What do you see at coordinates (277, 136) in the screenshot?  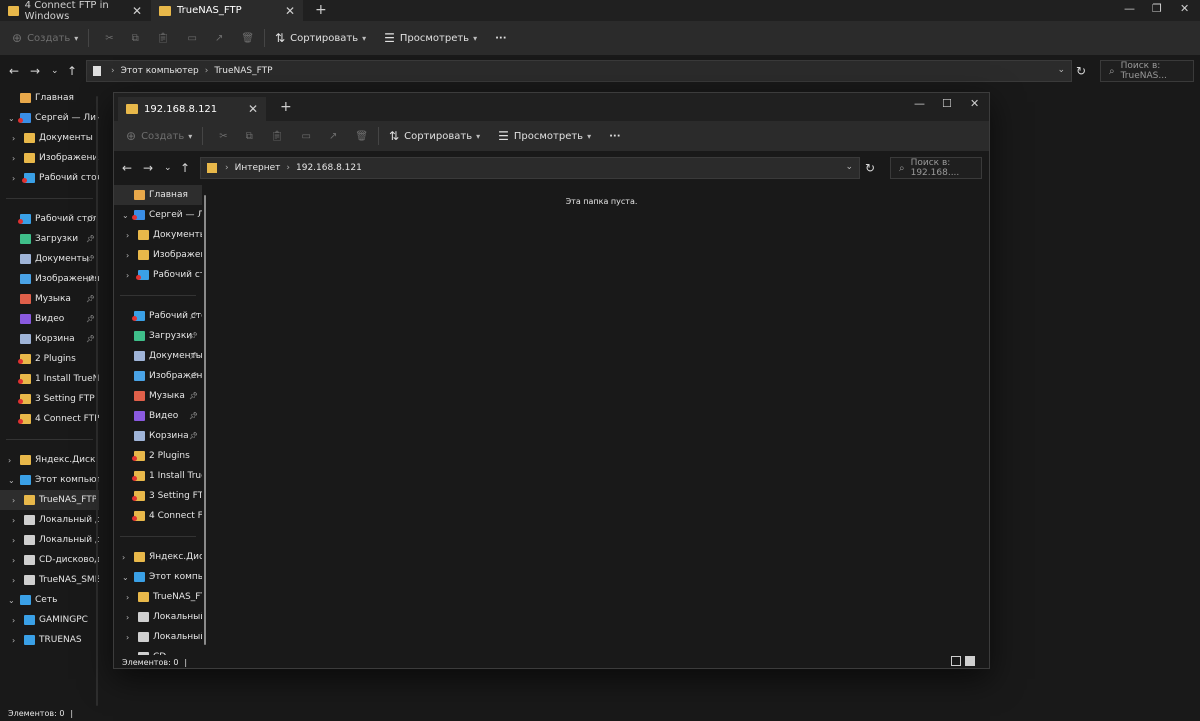 I see `paste-icon: 📋︎` at bounding box center [277, 136].